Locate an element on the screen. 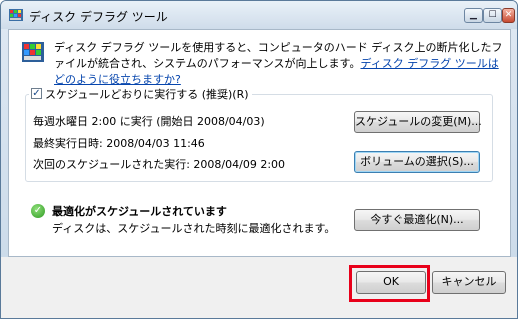 The height and width of the screenshot is (319, 518). cancel-button: キャンセル is located at coordinates (469, 282).